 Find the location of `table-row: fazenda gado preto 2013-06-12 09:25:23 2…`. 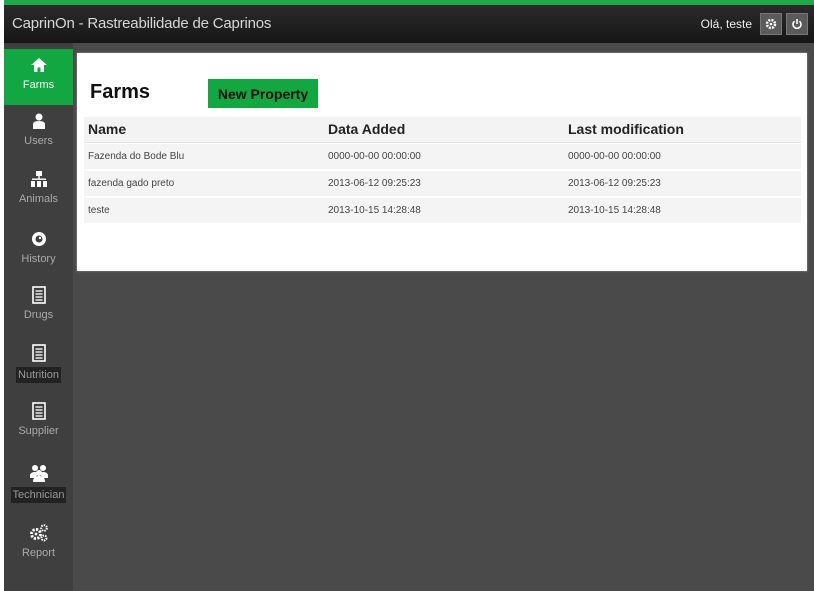

table-row: fazenda gado preto 2013-06-12 09:25:23 2… is located at coordinates (442, 184).